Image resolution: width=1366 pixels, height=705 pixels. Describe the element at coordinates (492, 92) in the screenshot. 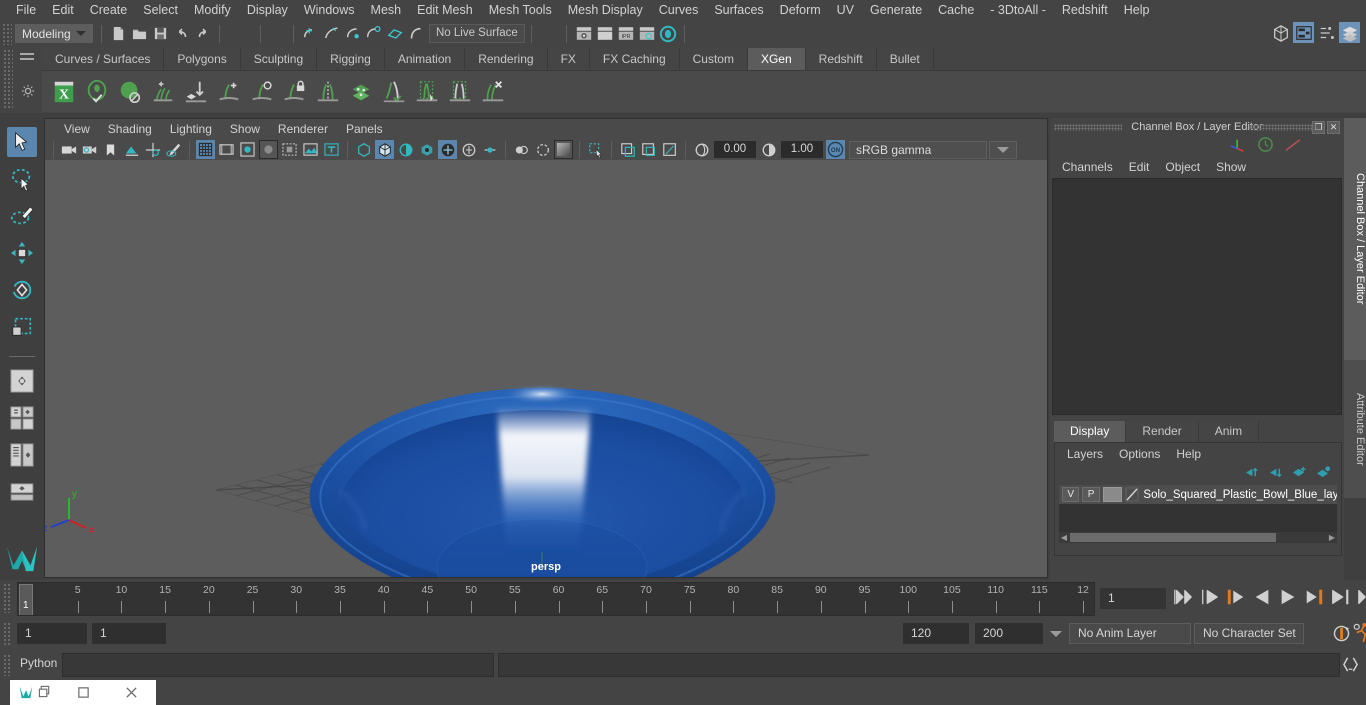

I see `xgen-delete-guide-icon` at that location.